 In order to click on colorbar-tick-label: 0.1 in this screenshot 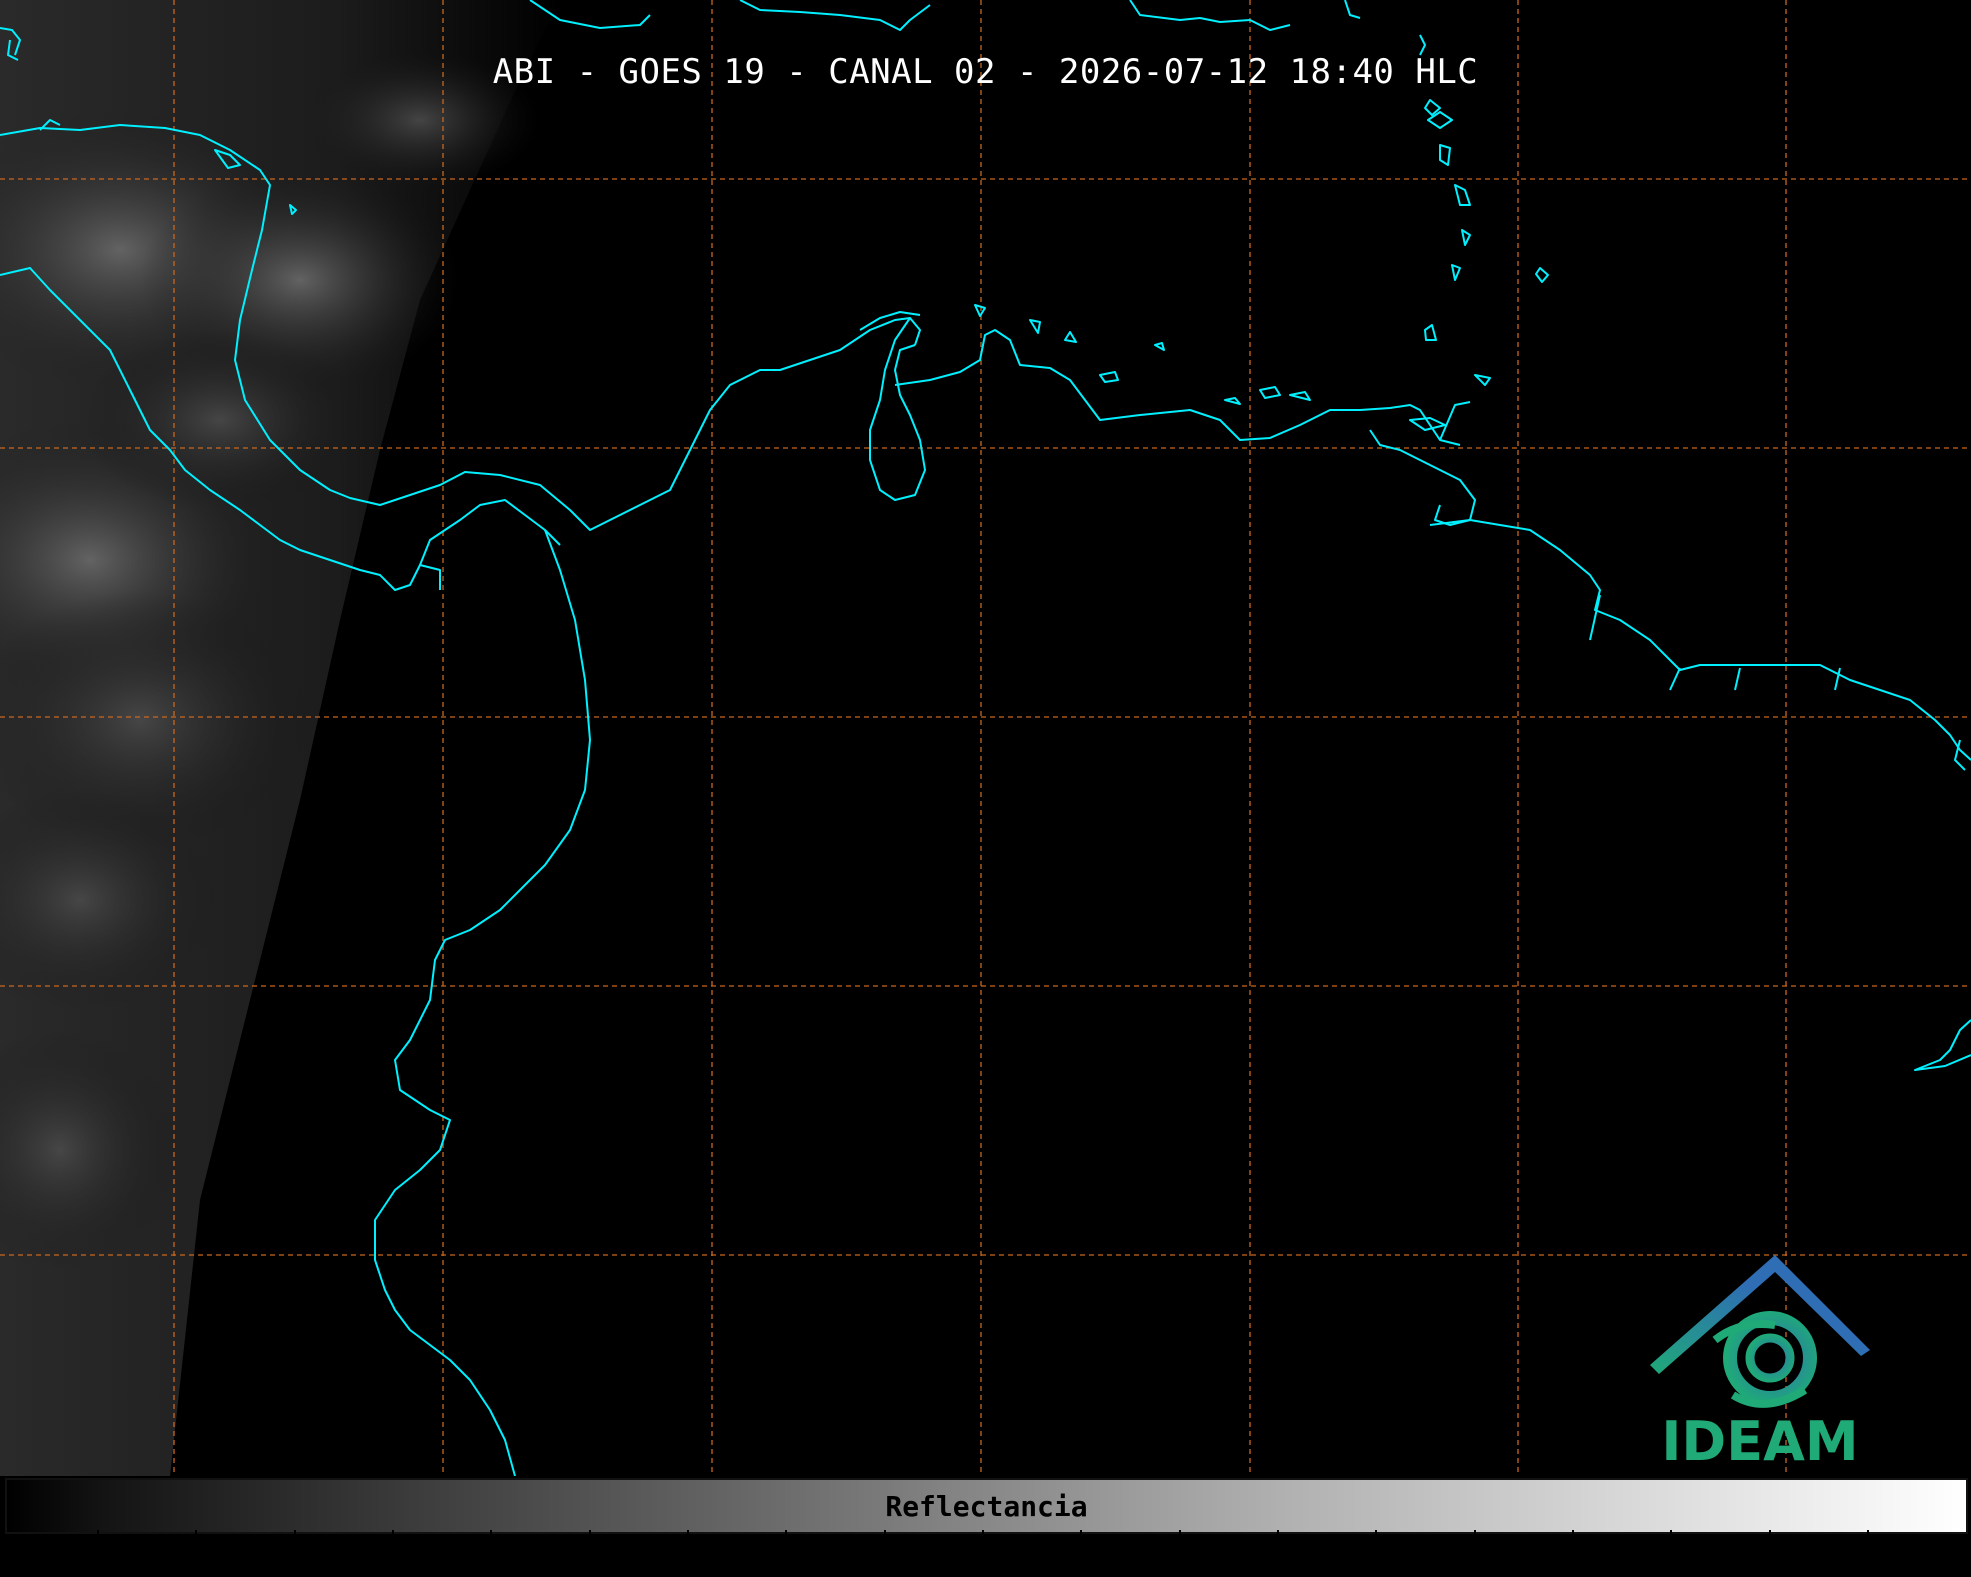, I will do `click(196, 1562)`.